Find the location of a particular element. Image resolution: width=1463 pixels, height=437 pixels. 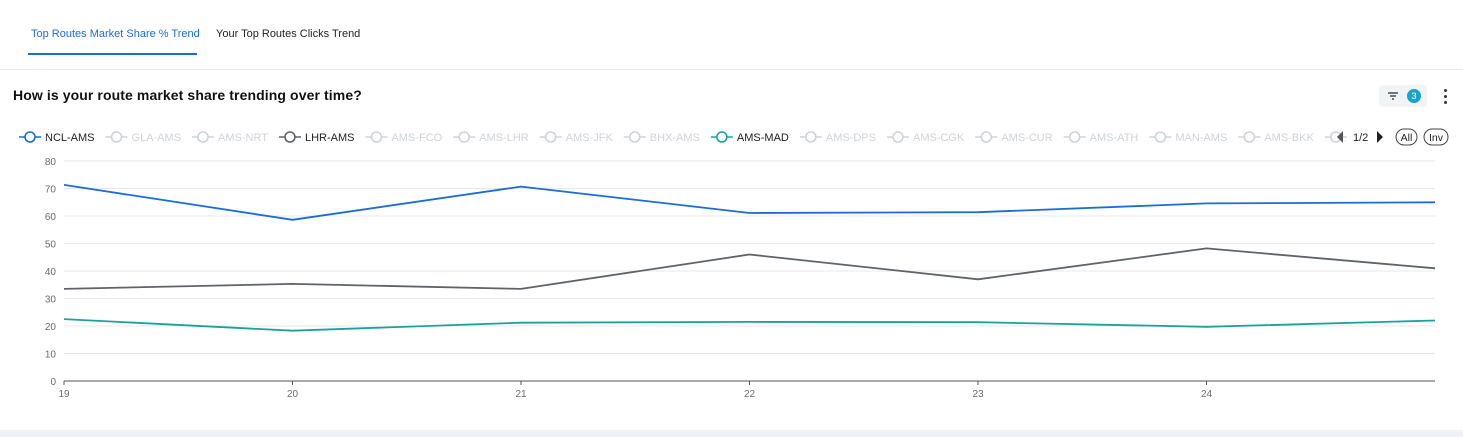

y-tick-label: 0 is located at coordinates (53, 382).